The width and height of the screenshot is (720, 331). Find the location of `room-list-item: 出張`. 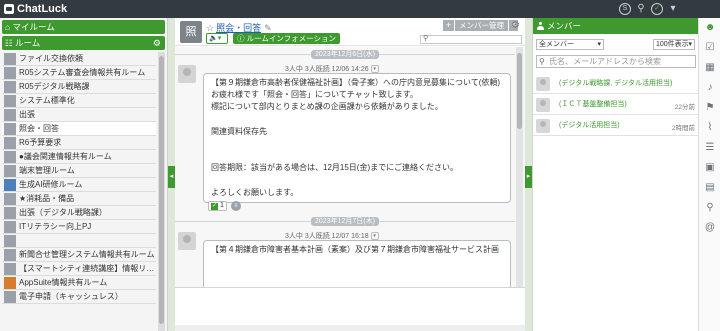

room-list-item: 出張 is located at coordinates (79, 115).